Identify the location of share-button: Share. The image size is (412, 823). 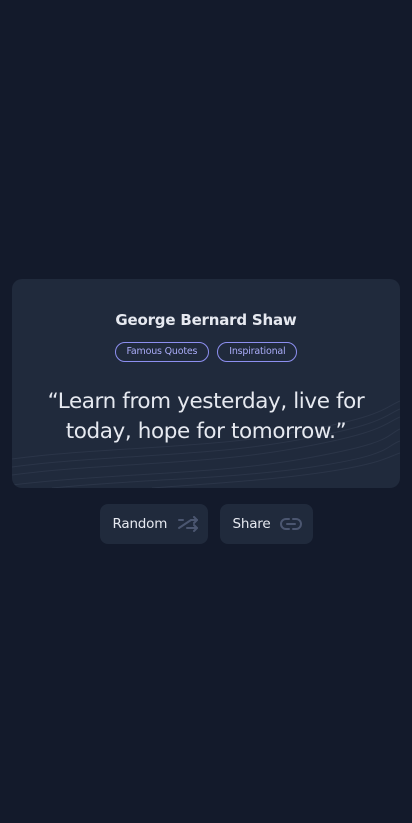
(266, 524).